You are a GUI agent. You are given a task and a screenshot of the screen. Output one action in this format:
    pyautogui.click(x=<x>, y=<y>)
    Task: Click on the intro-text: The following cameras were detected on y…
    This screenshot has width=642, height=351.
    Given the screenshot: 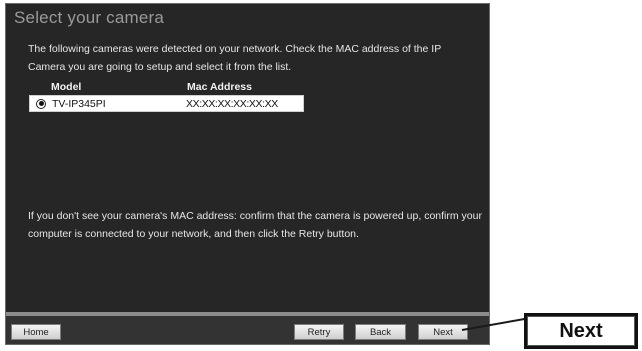 What is the action you would take?
    pyautogui.click(x=235, y=58)
    